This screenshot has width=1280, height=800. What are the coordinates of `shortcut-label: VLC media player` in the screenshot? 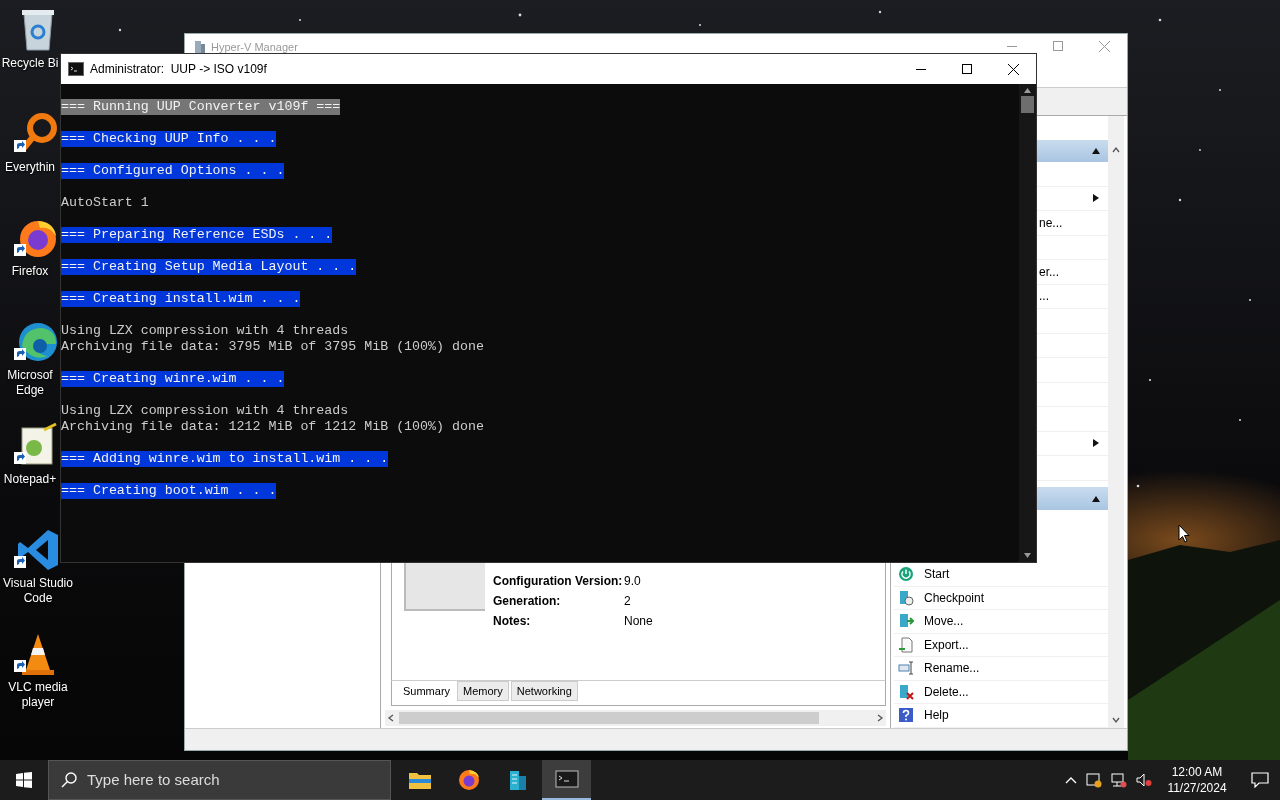 It's located at (38, 695).